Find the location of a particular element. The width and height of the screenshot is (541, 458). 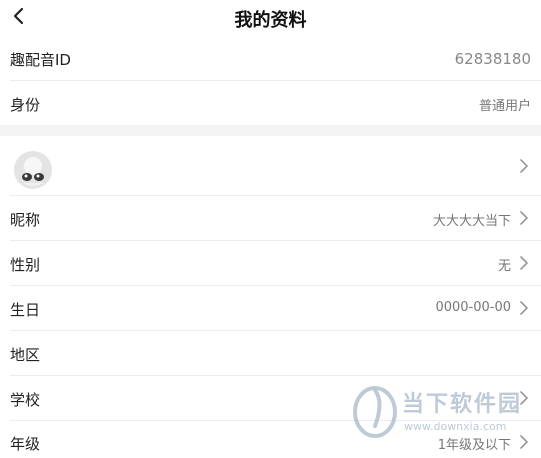

grade-label: 年级 is located at coordinates (25, 444).